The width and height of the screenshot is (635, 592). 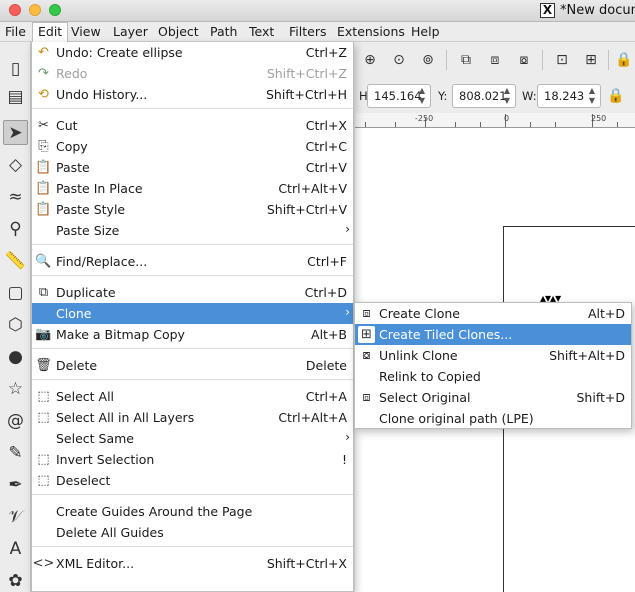 What do you see at coordinates (15, 356) in the screenshot?
I see `ellipse-tool-icon: ●` at bounding box center [15, 356].